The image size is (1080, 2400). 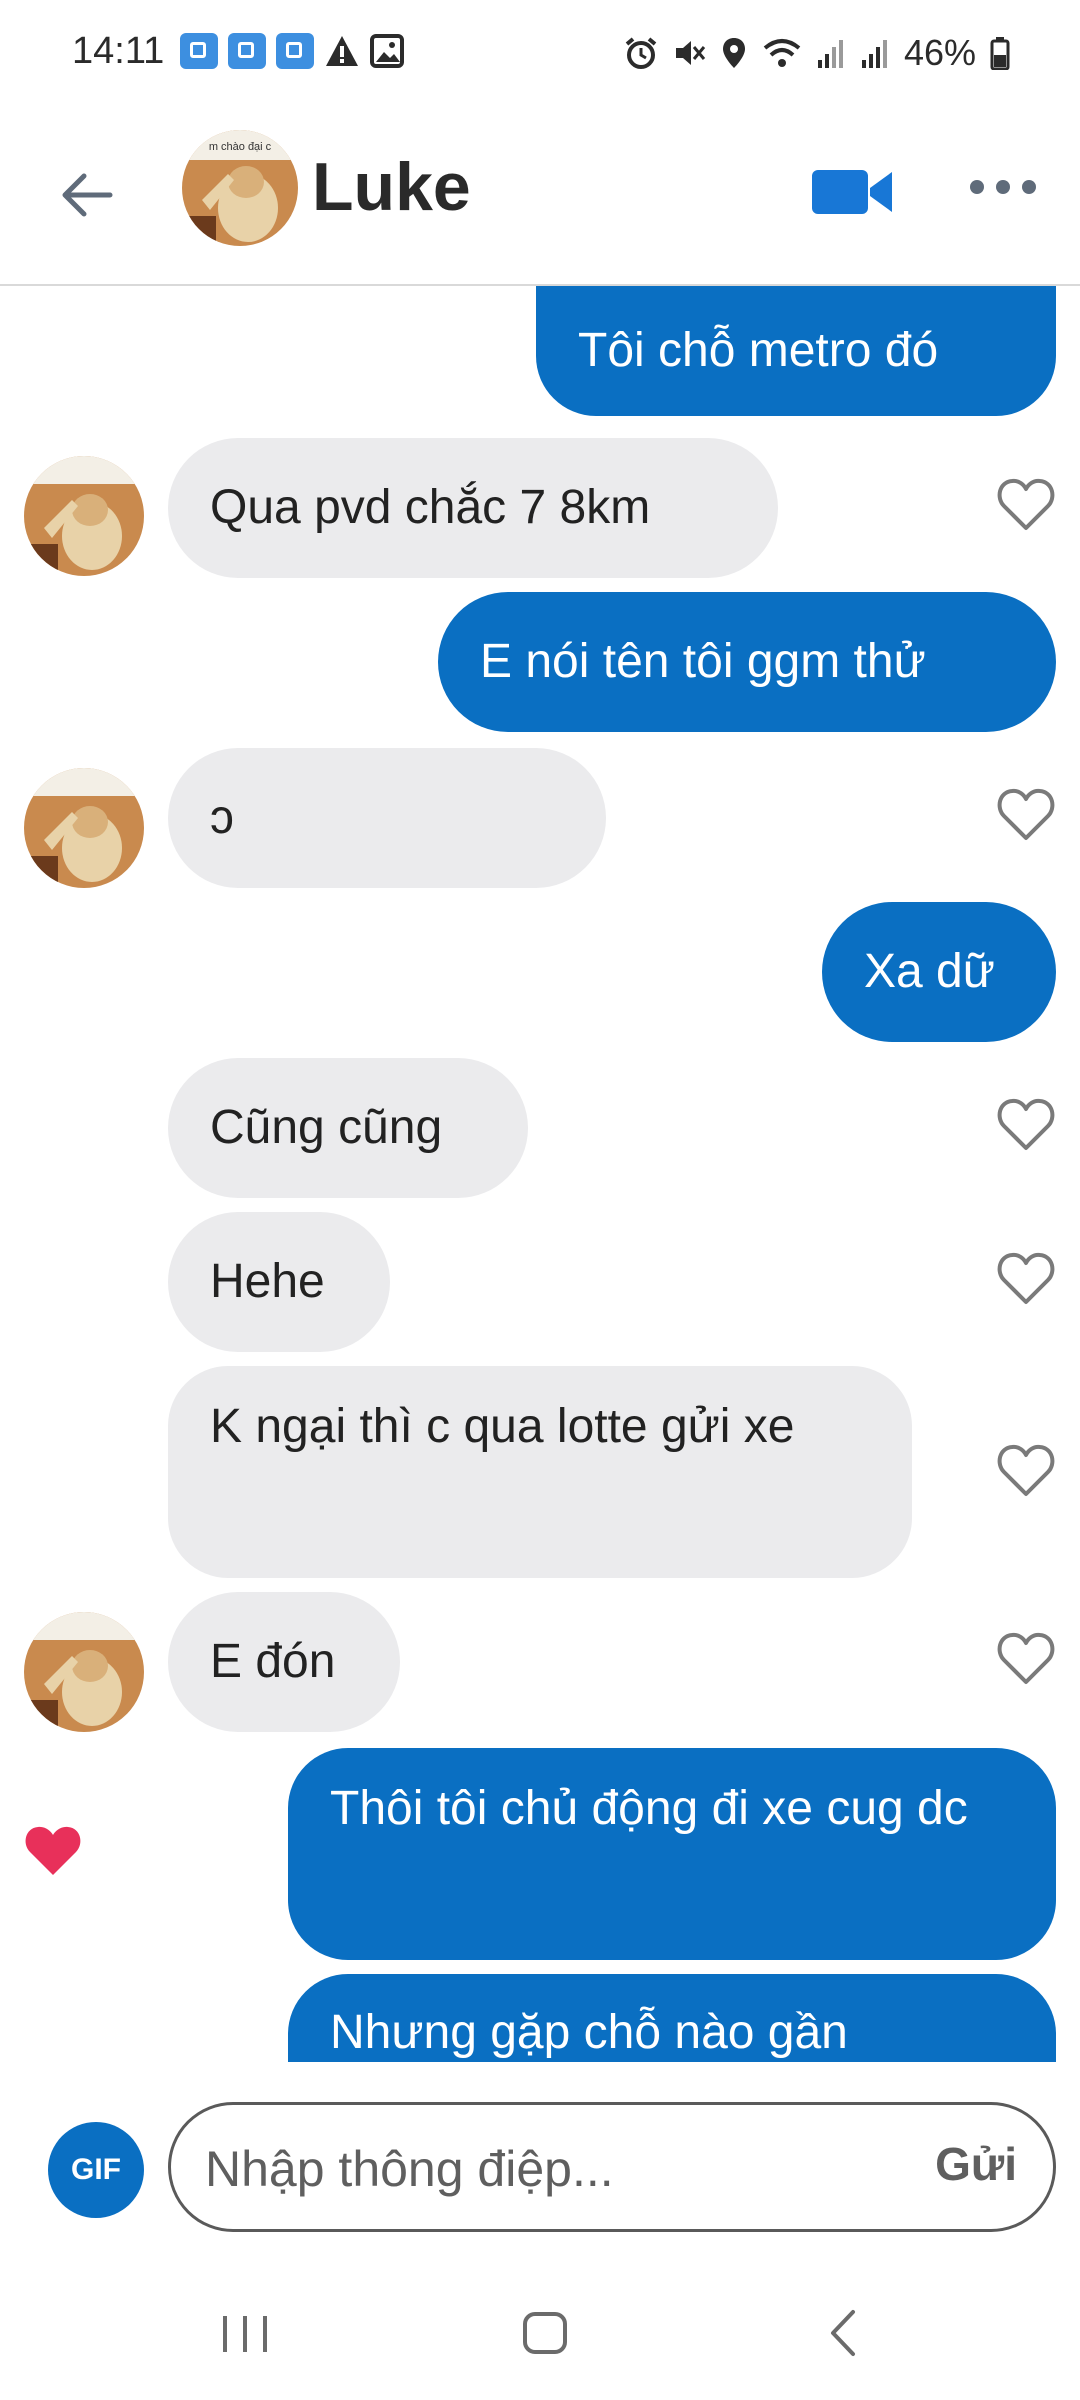 I want to click on warning-icon, so click(x=342, y=51).